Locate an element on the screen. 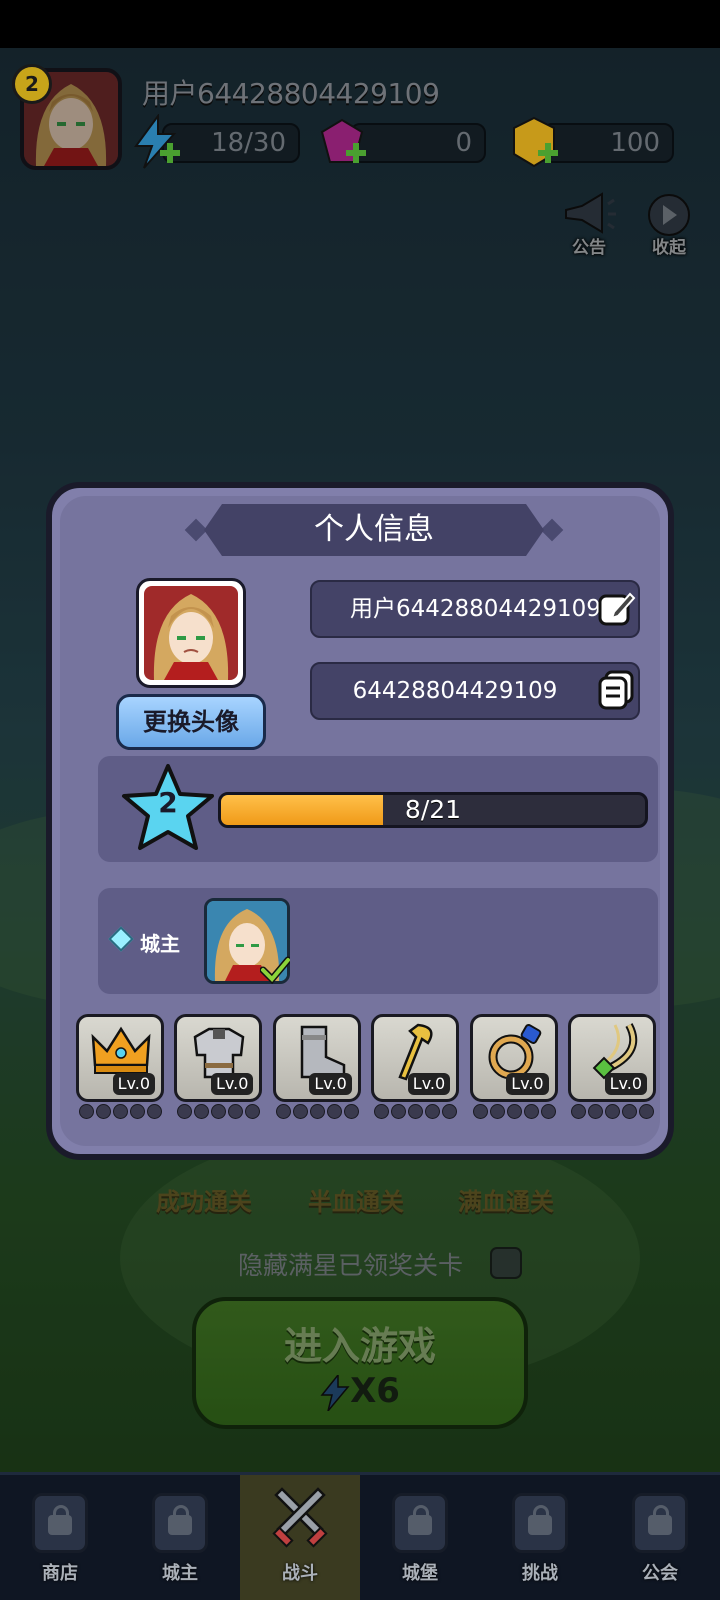 The image size is (720, 1600). change-avatar-button: 更换头像 is located at coordinates (191, 722).